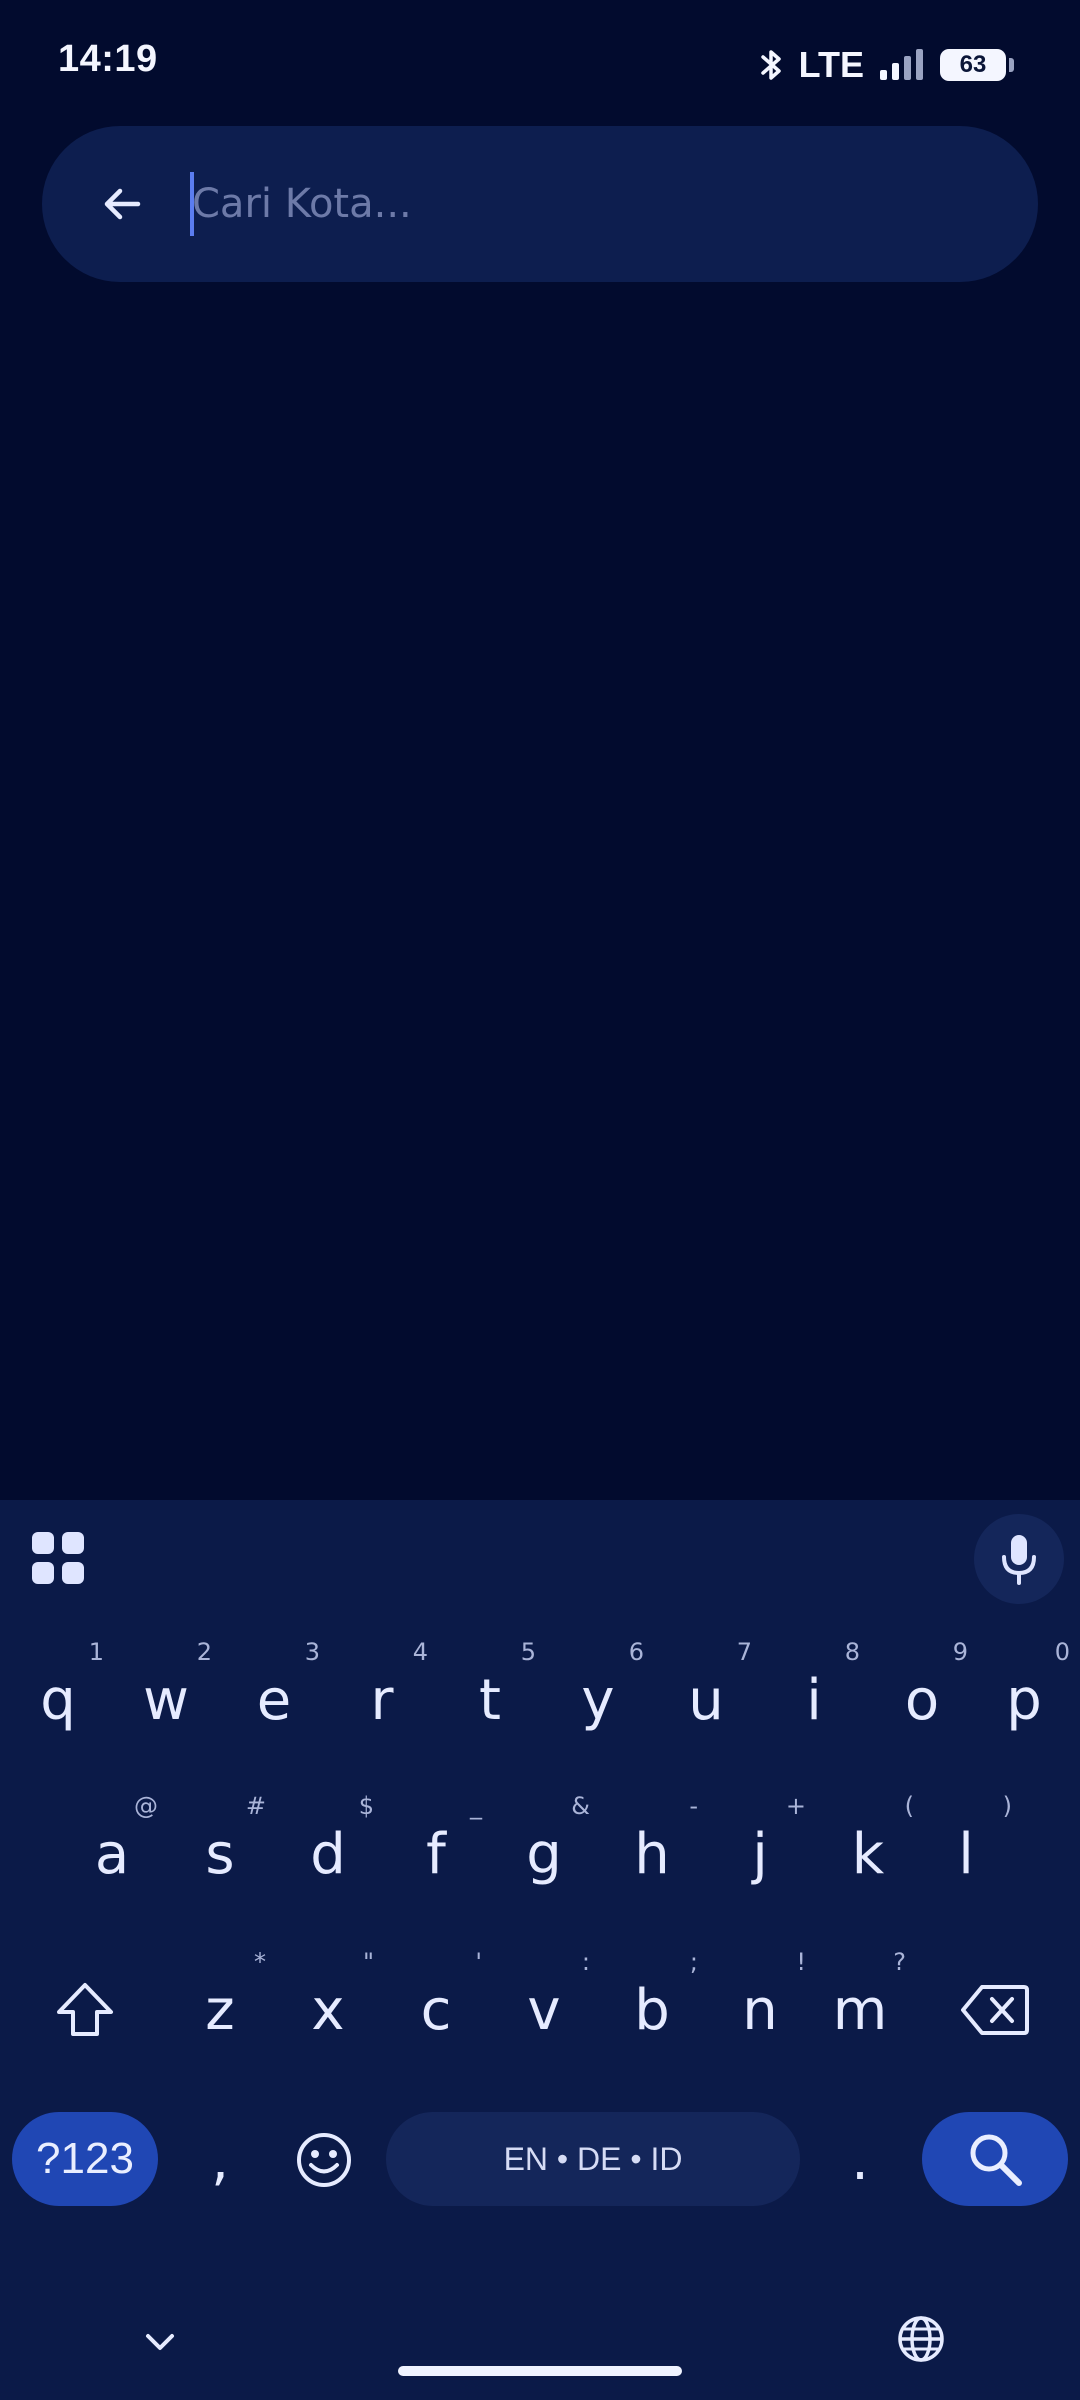  I want to click on symbols-key: ?123, so click(85, 2159).